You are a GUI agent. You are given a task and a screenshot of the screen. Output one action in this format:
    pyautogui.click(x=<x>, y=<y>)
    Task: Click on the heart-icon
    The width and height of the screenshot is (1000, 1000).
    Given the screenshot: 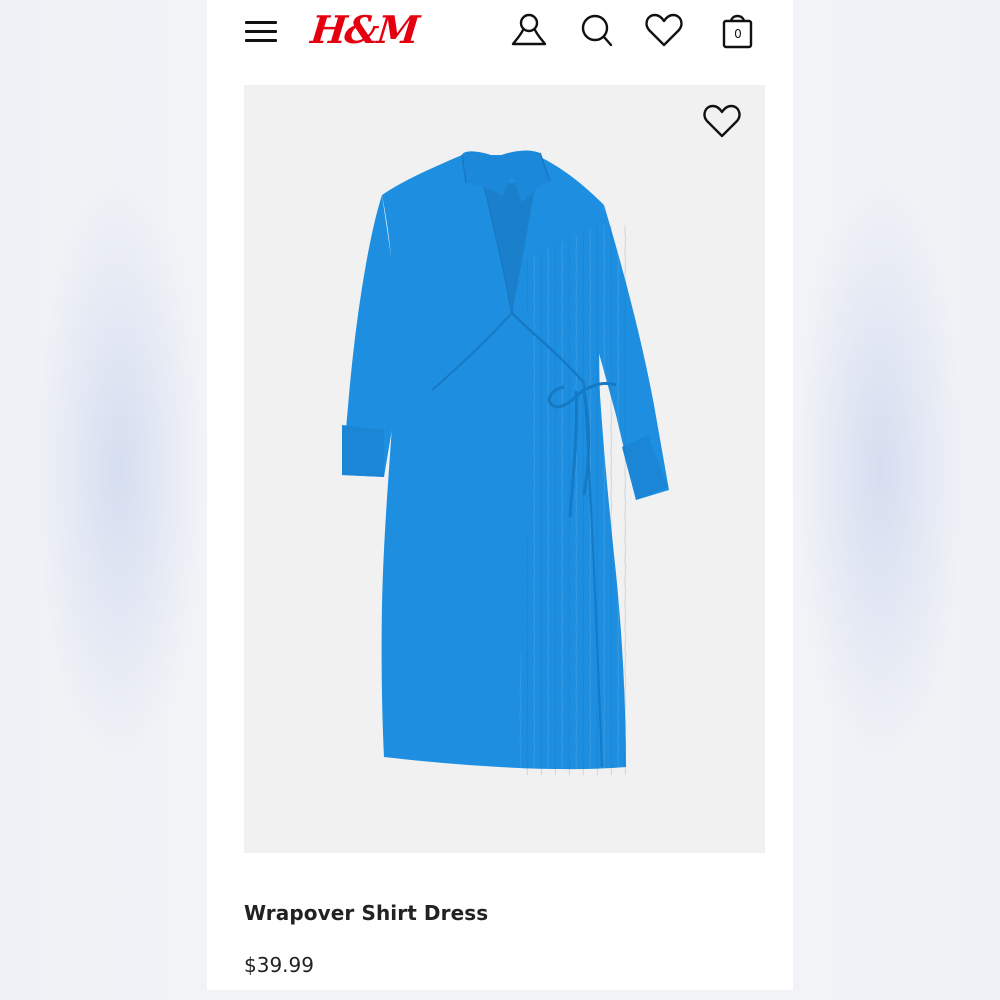 What is the action you would take?
    pyautogui.click(x=664, y=31)
    